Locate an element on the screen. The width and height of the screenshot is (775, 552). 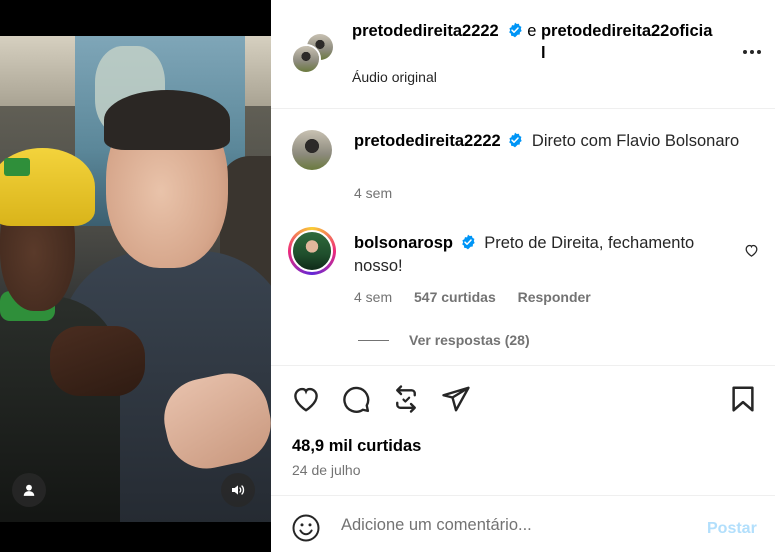
comment-input is located at coordinates (511, 525).